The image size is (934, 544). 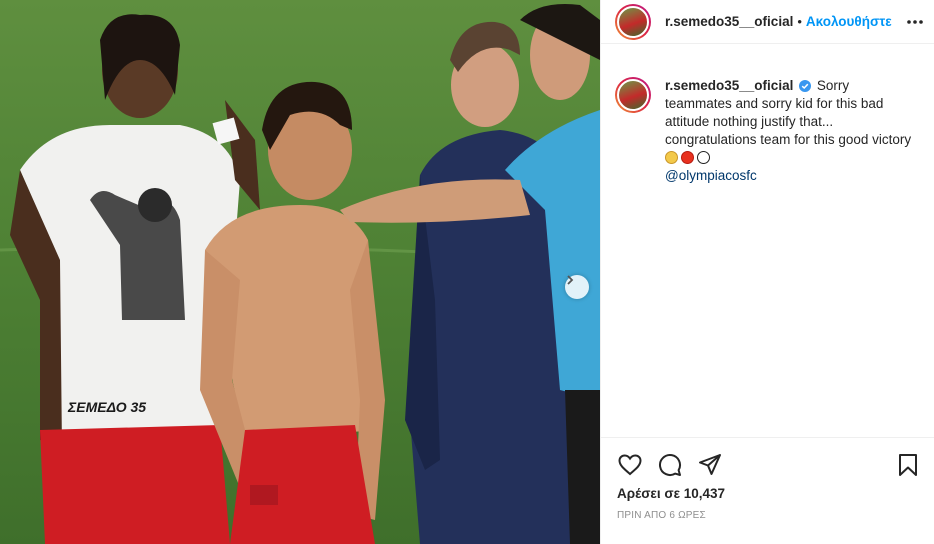 I want to click on follow-button: Ακολουθήστε, so click(x=849, y=21).